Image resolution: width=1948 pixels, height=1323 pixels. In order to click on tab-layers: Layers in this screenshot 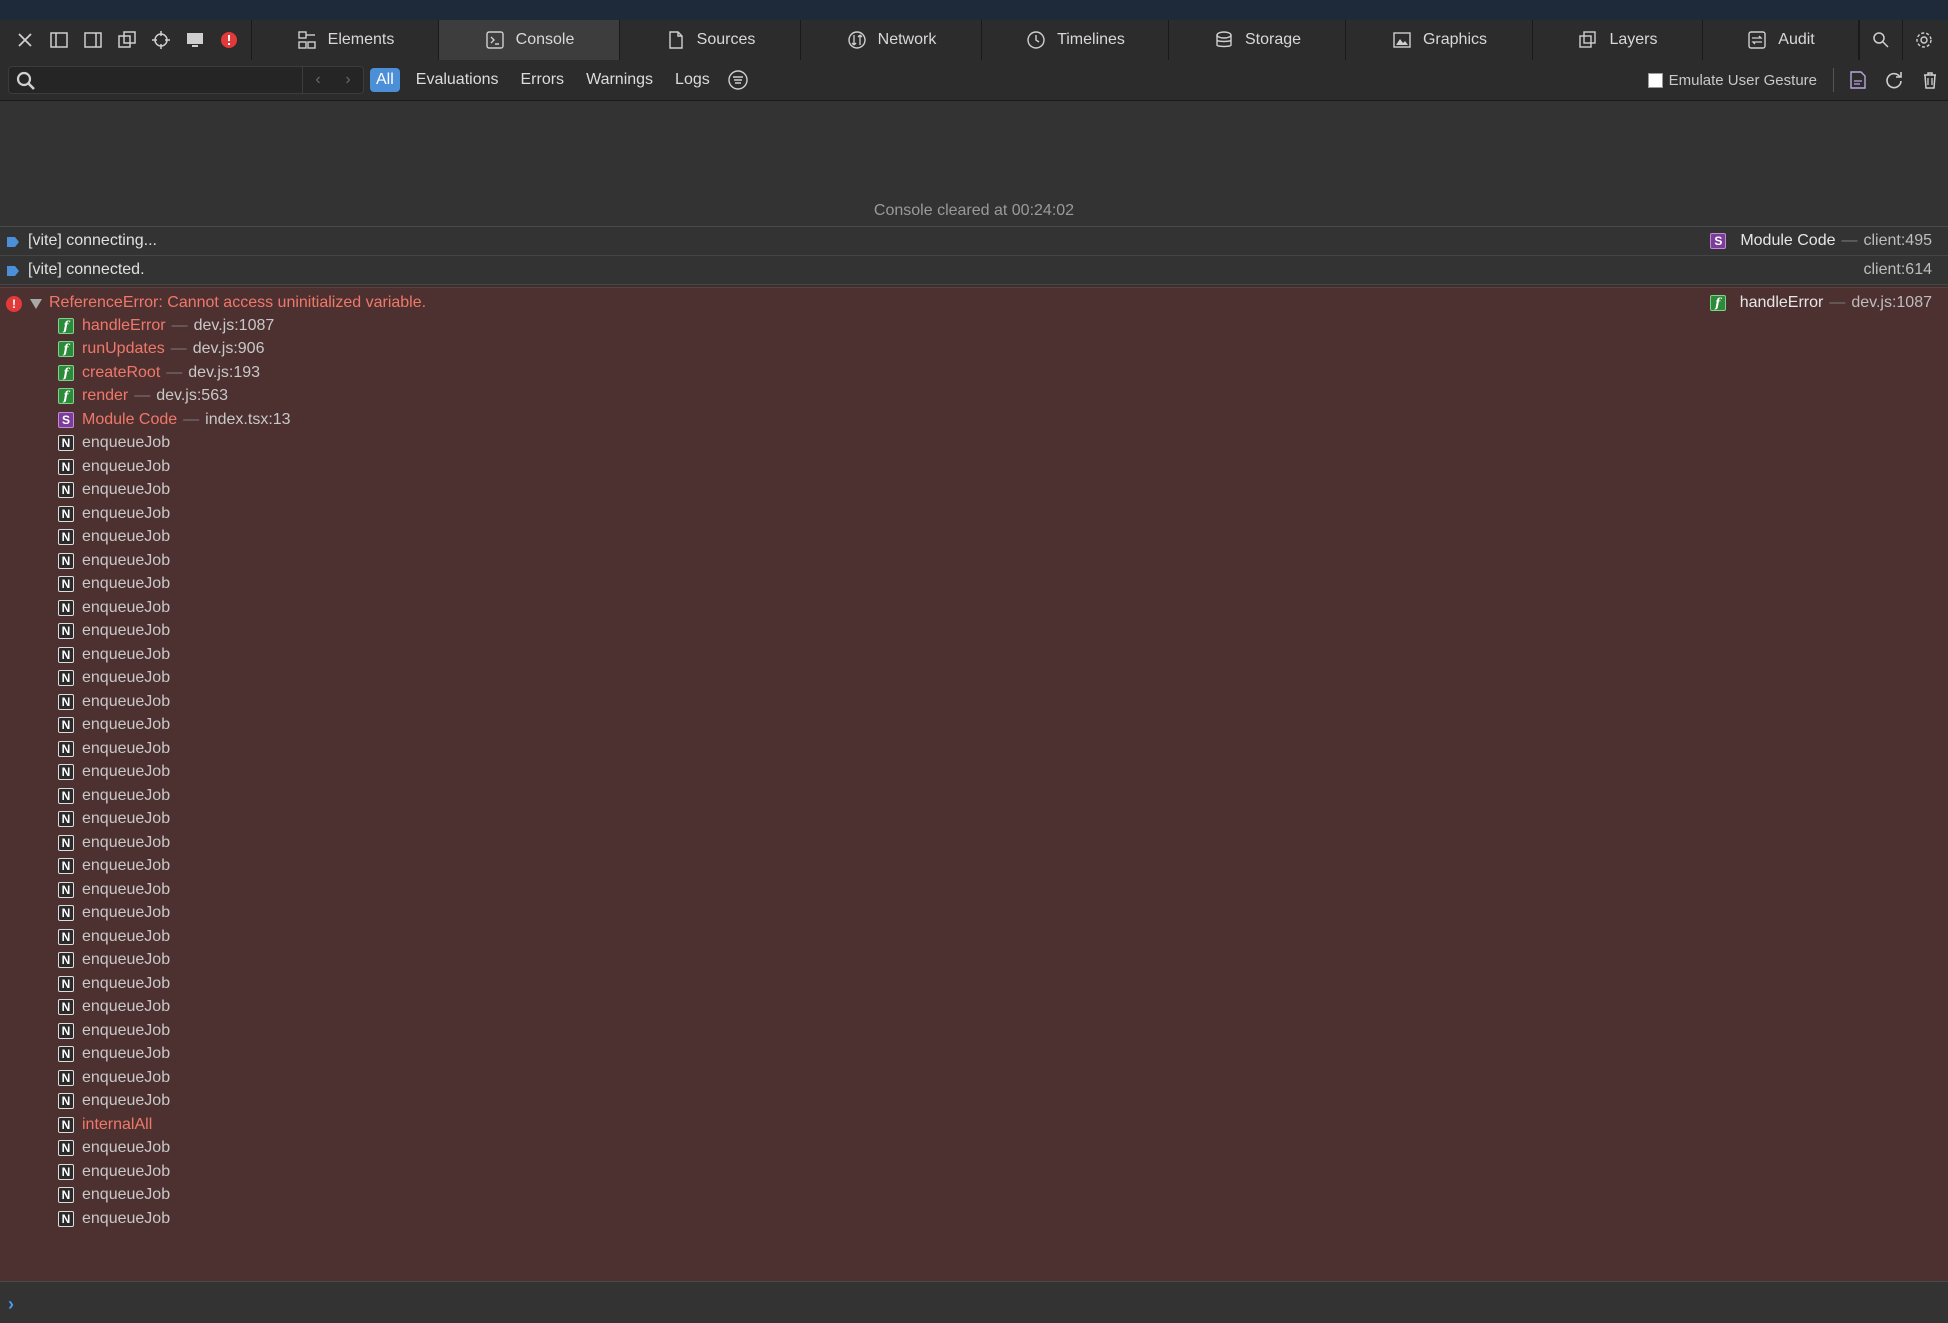, I will do `click(1618, 40)`.